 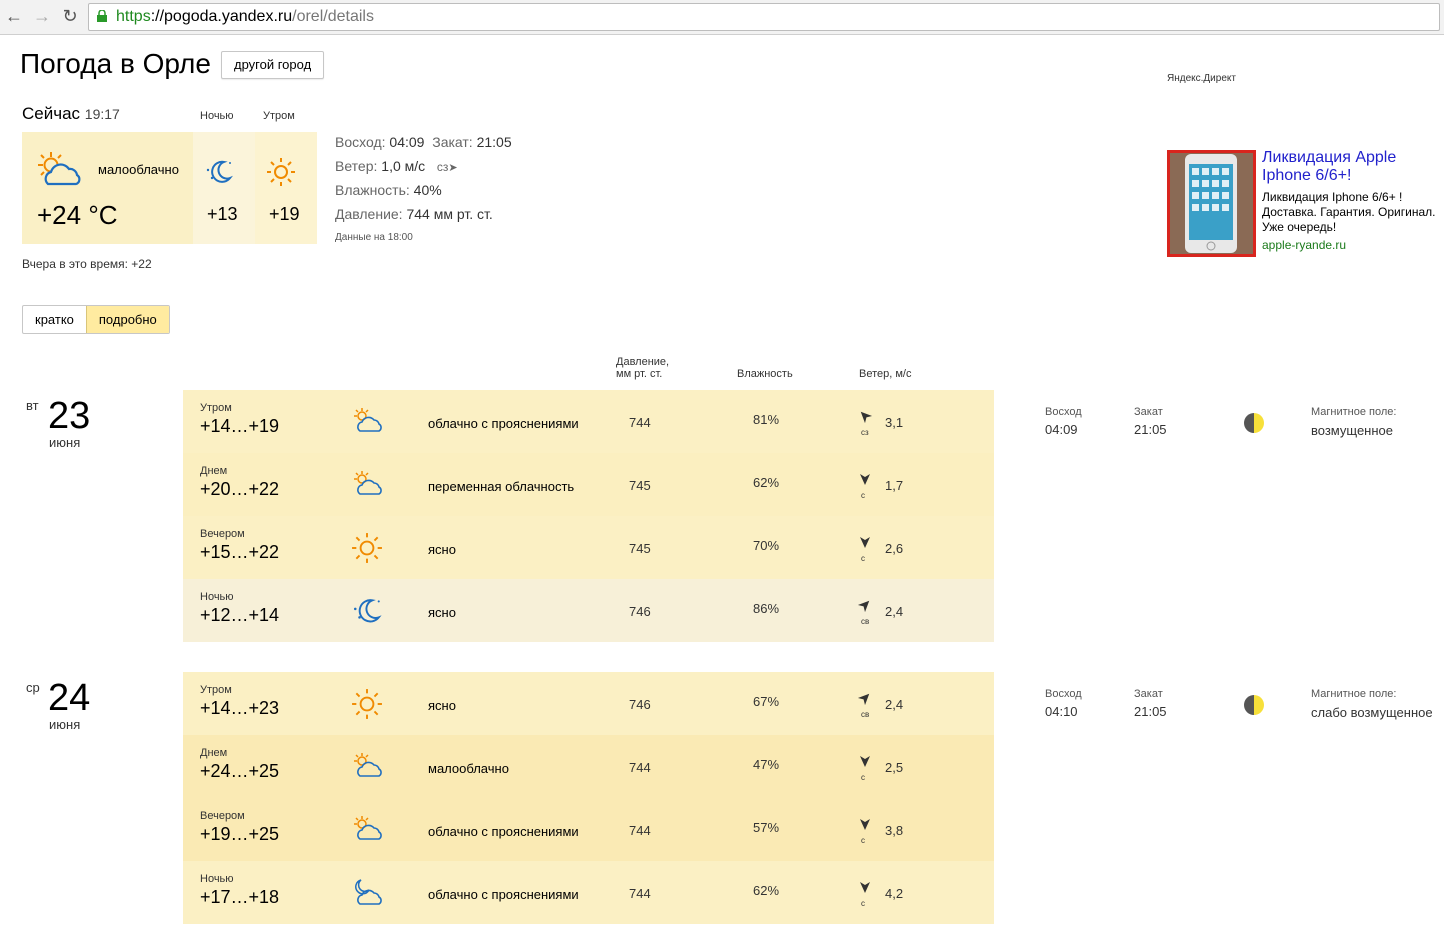 I want to click on forecast-row: Утром +14…+23 ясно 746 67% св 2,4, so click(x=588, y=703).